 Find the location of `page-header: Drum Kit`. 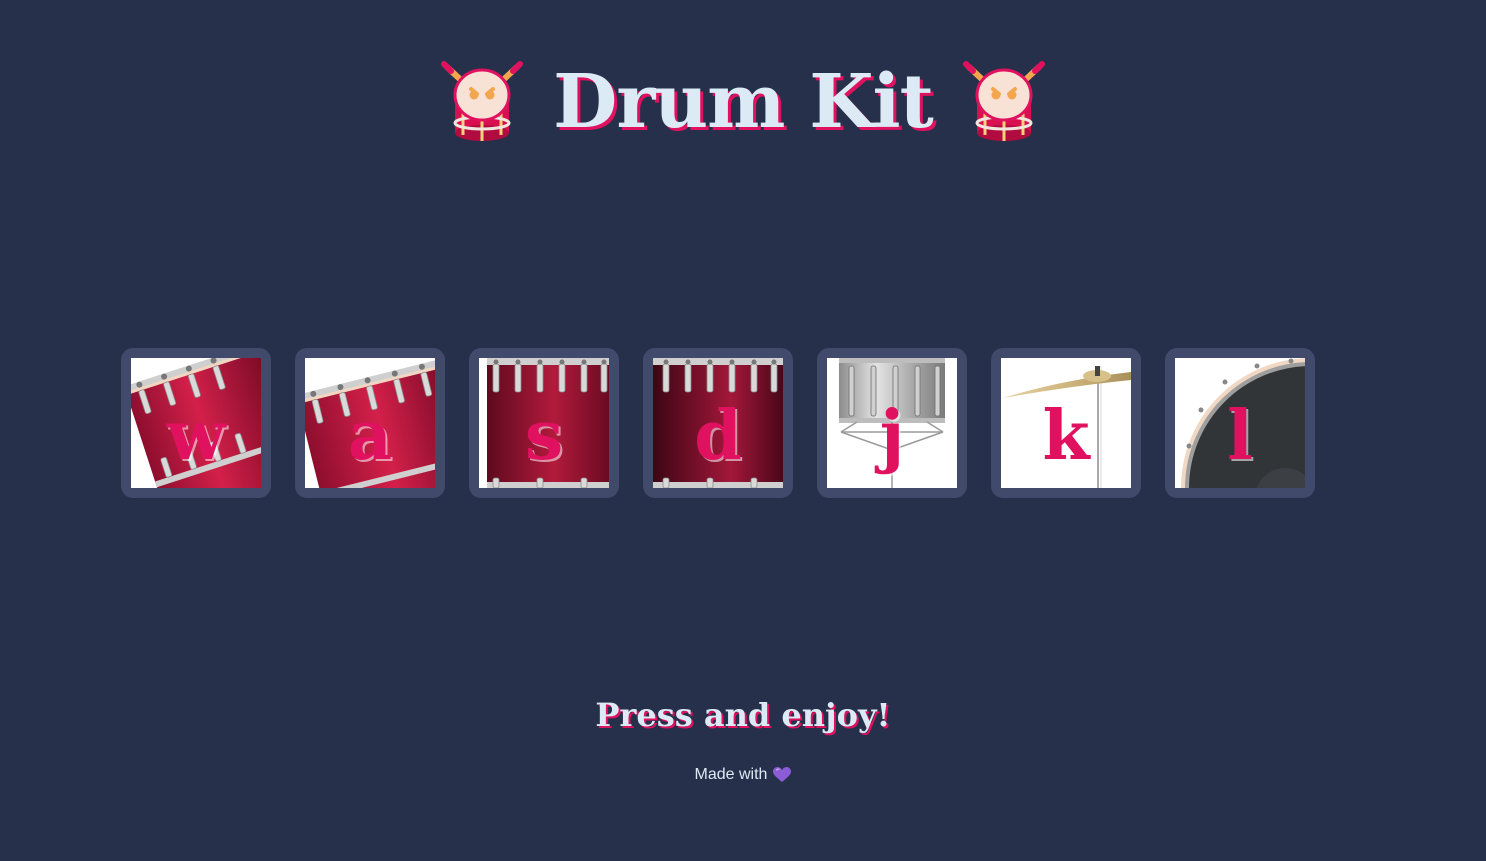

page-header: Drum Kit is located at coordinates (743, 102).